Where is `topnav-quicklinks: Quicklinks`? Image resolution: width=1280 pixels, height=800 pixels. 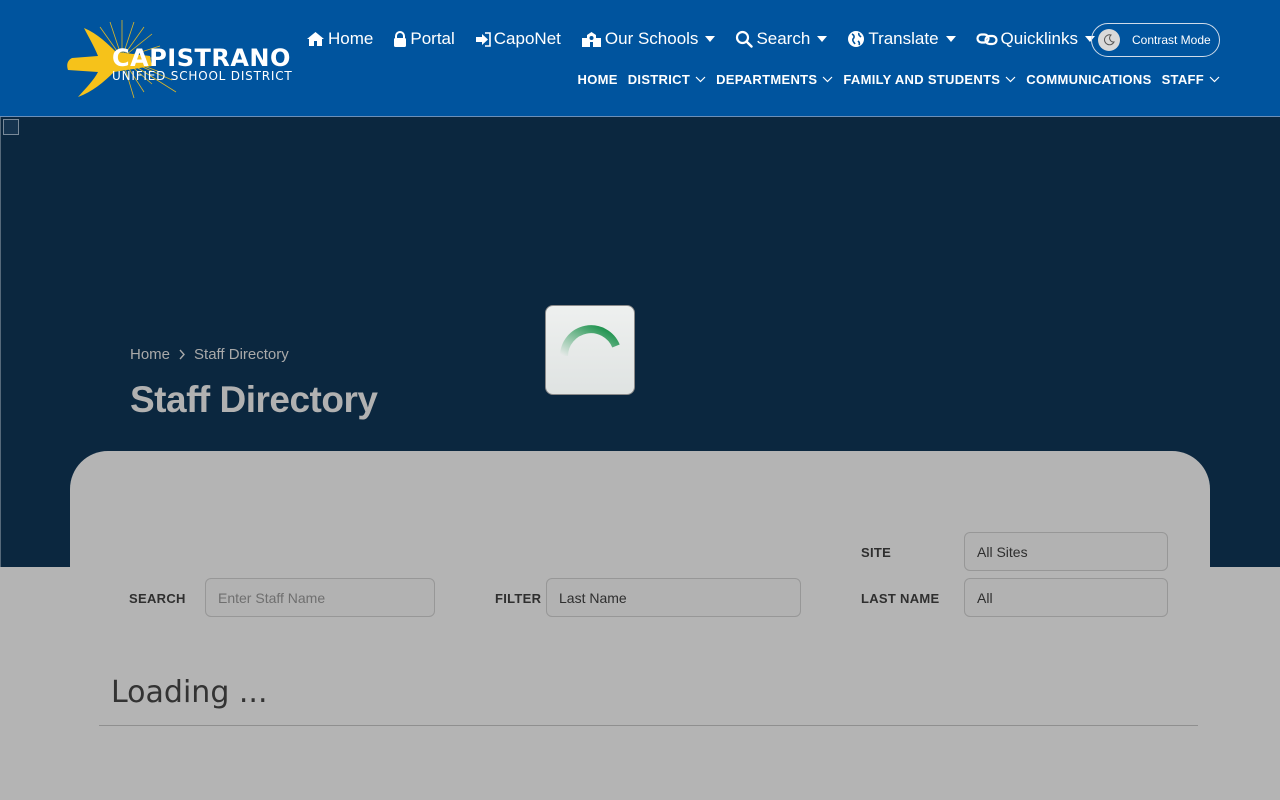
topnav-quicklinks: Quicklinks is located at coordinates (1035, 39).